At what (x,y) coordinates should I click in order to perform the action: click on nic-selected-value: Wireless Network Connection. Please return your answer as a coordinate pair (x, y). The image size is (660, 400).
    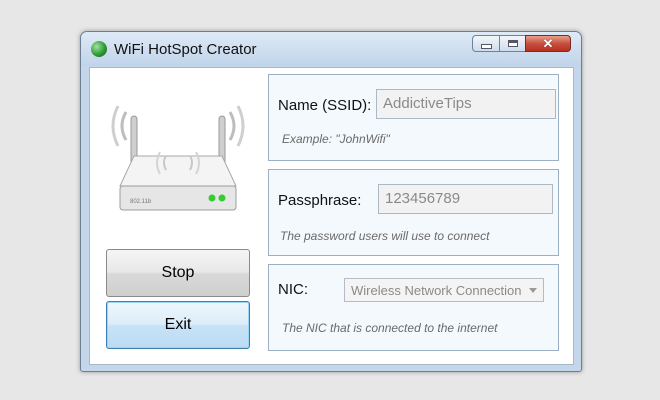
    Looking at the image, I should click on (436, 290).